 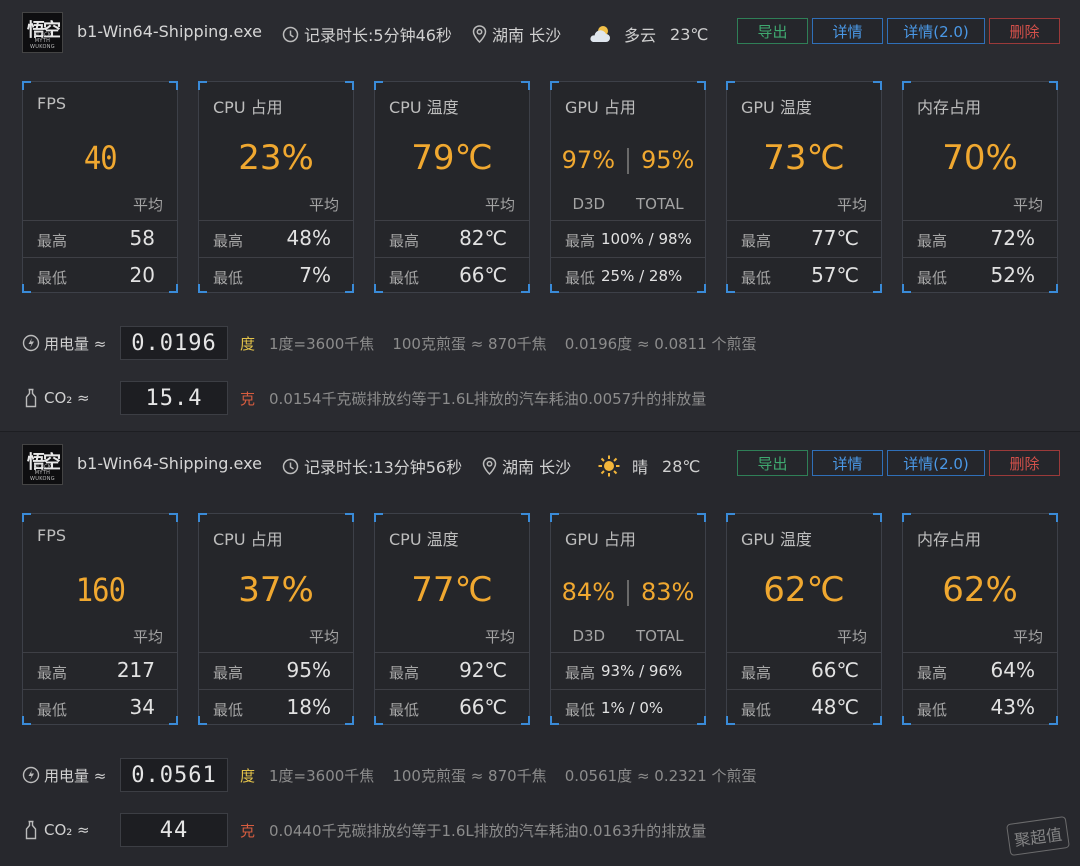 What do you see at coordinates (980, 590) in the screenshot?
I see `memory-usage-average: 62%` at bounding box center [980, 590].